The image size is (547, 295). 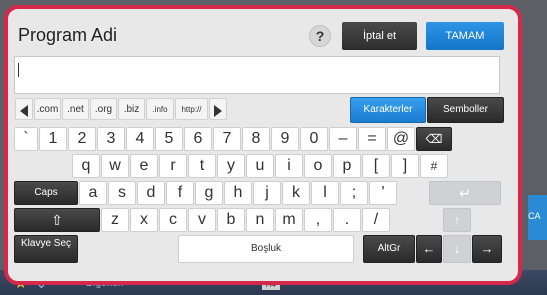 What do you see at coordinates (260, 166) in the screenshot?
I see `key: u` at bounding box center [260, 166].